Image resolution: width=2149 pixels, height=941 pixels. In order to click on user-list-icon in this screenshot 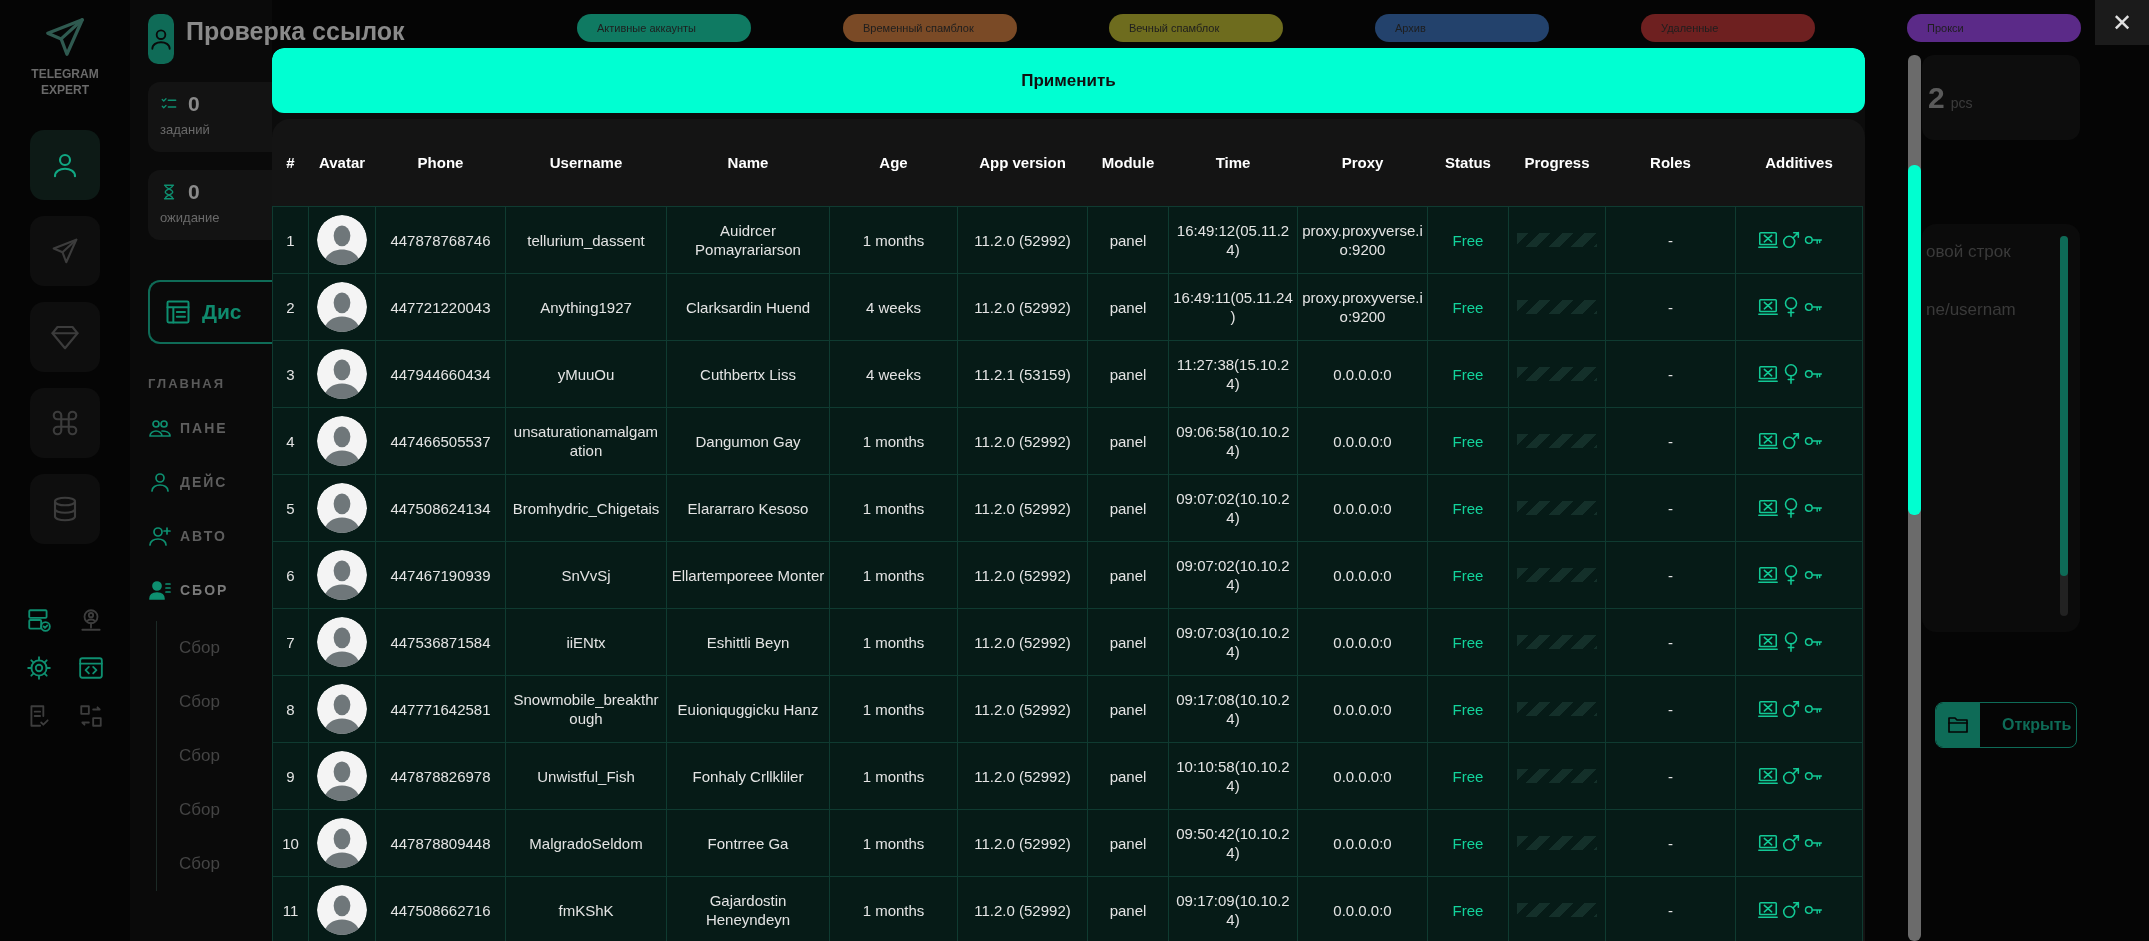, I will do `click(160, 590)`.